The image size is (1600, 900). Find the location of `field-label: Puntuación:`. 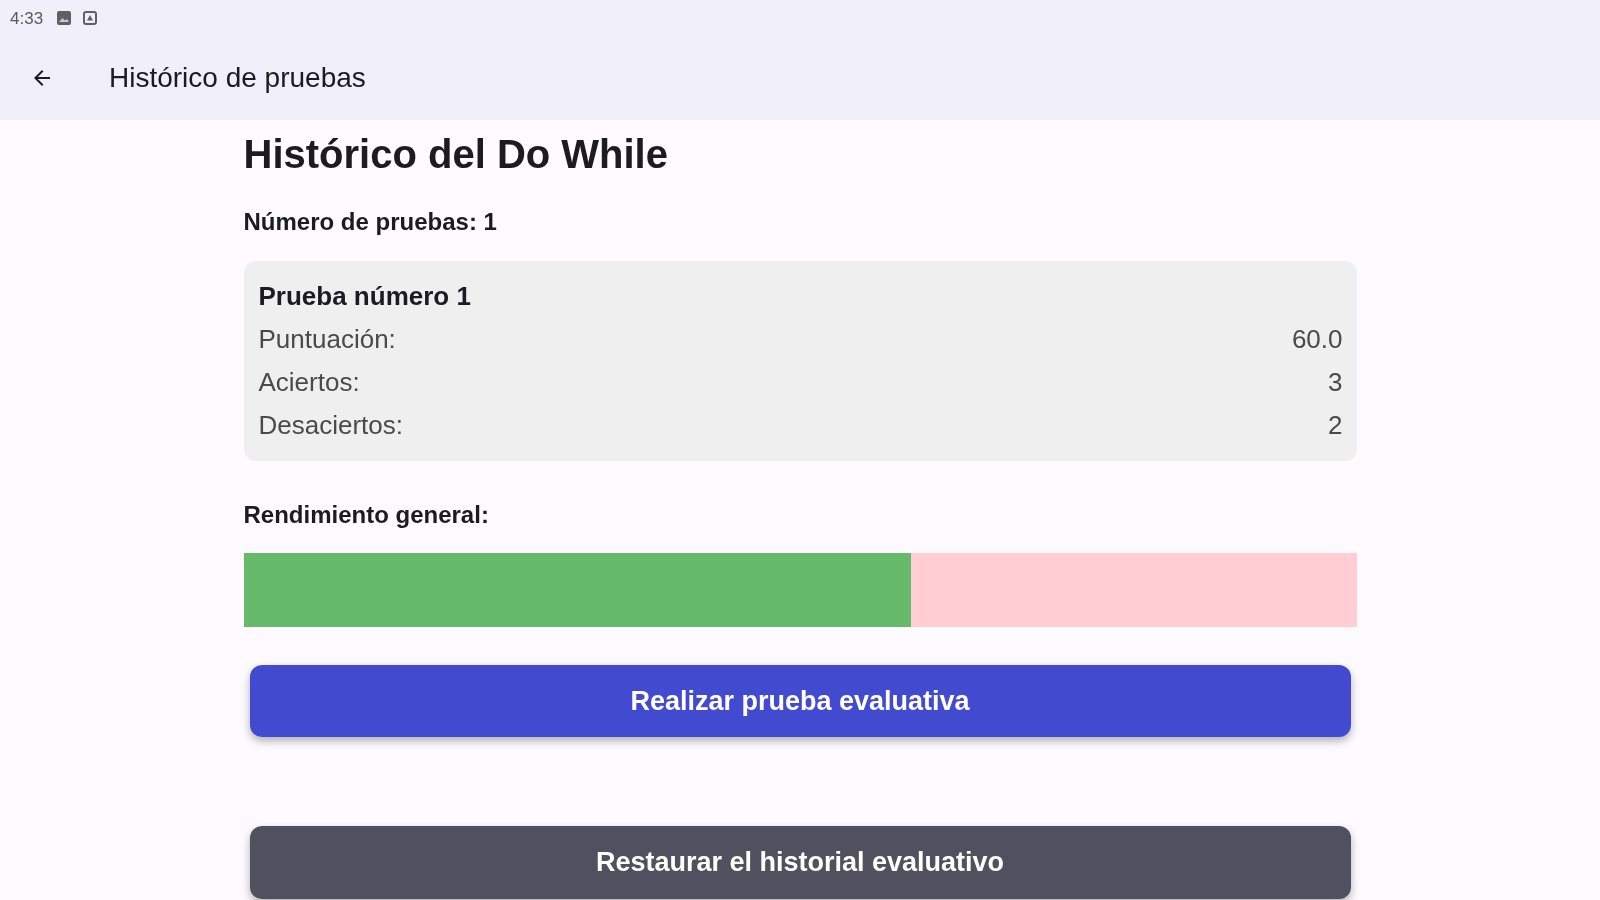

field-label: Puntuación: is located at coordinates (327, 339).